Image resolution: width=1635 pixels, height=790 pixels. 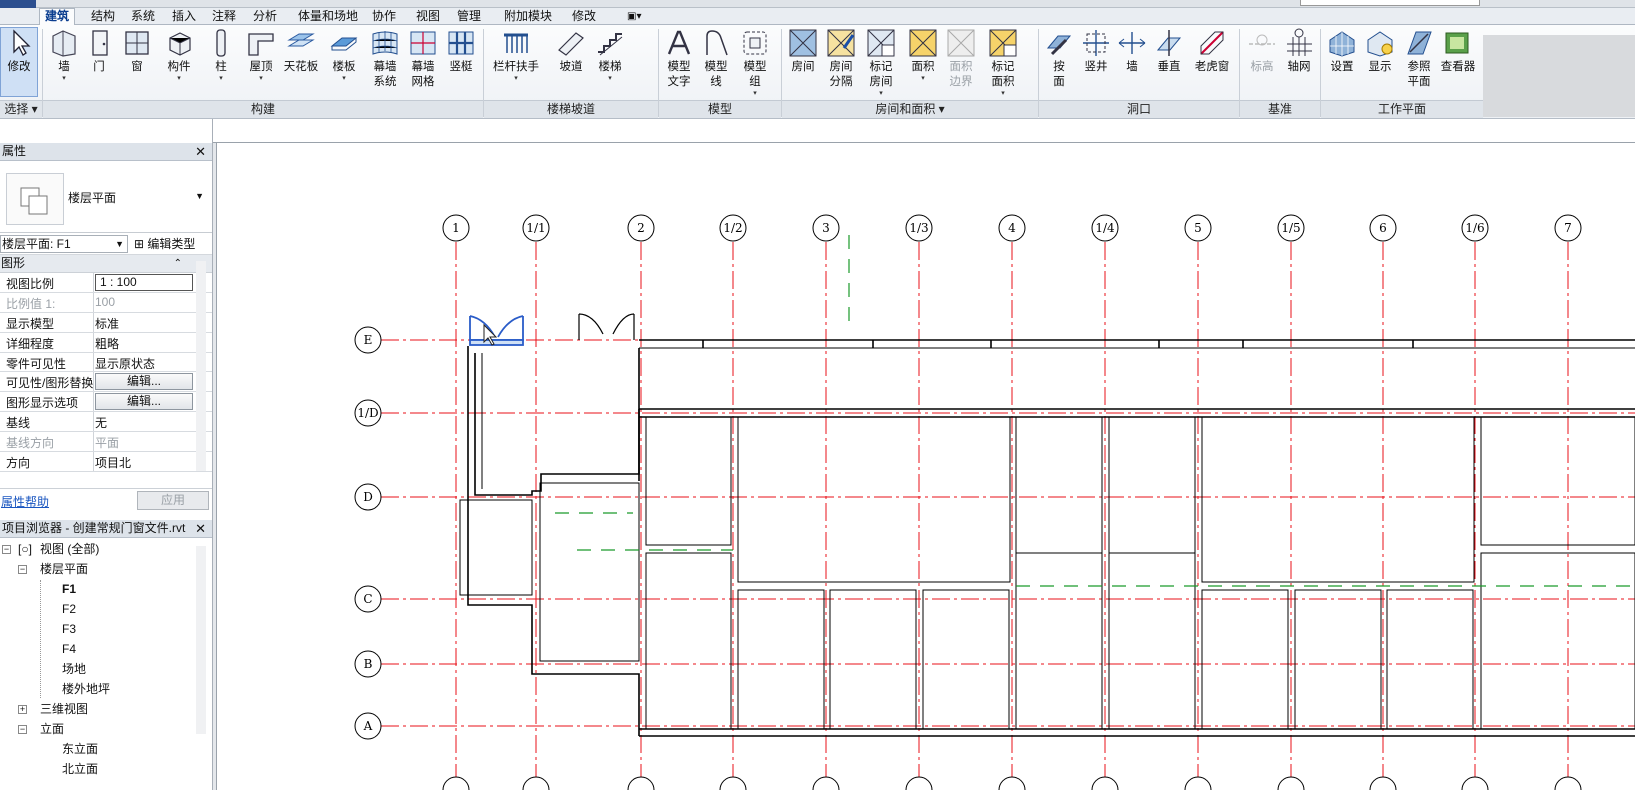 I want to click on modify-button: 修改, so click(x=19, y=62).